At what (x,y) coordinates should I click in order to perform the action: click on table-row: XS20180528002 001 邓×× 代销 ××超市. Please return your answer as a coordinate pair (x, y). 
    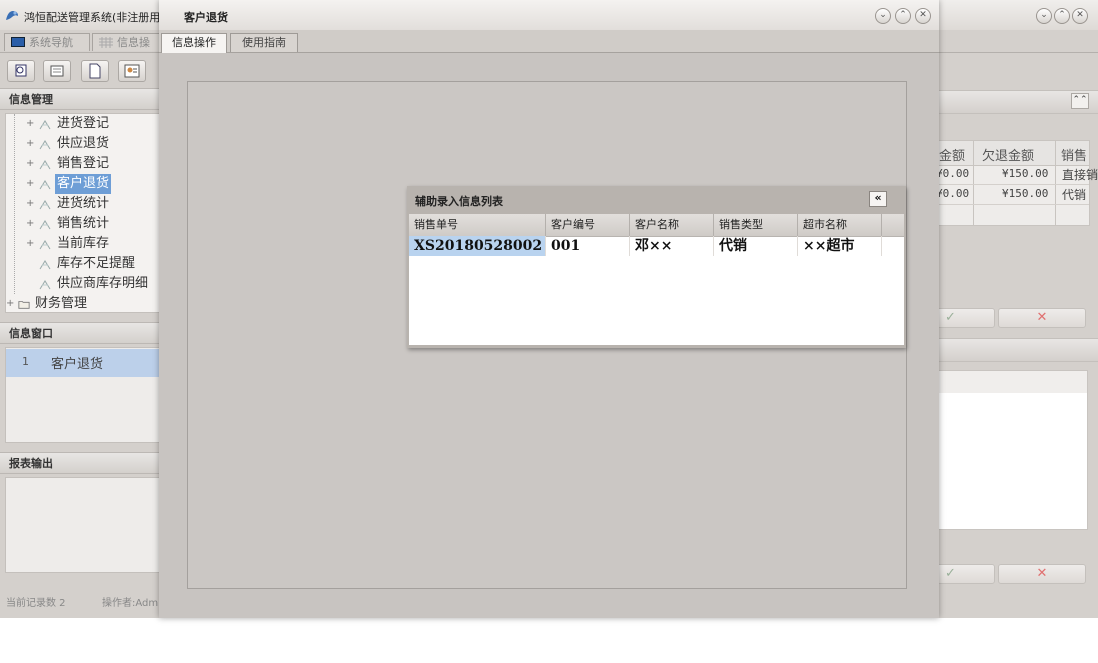
    Looking at the image, I should click on (646, 246).